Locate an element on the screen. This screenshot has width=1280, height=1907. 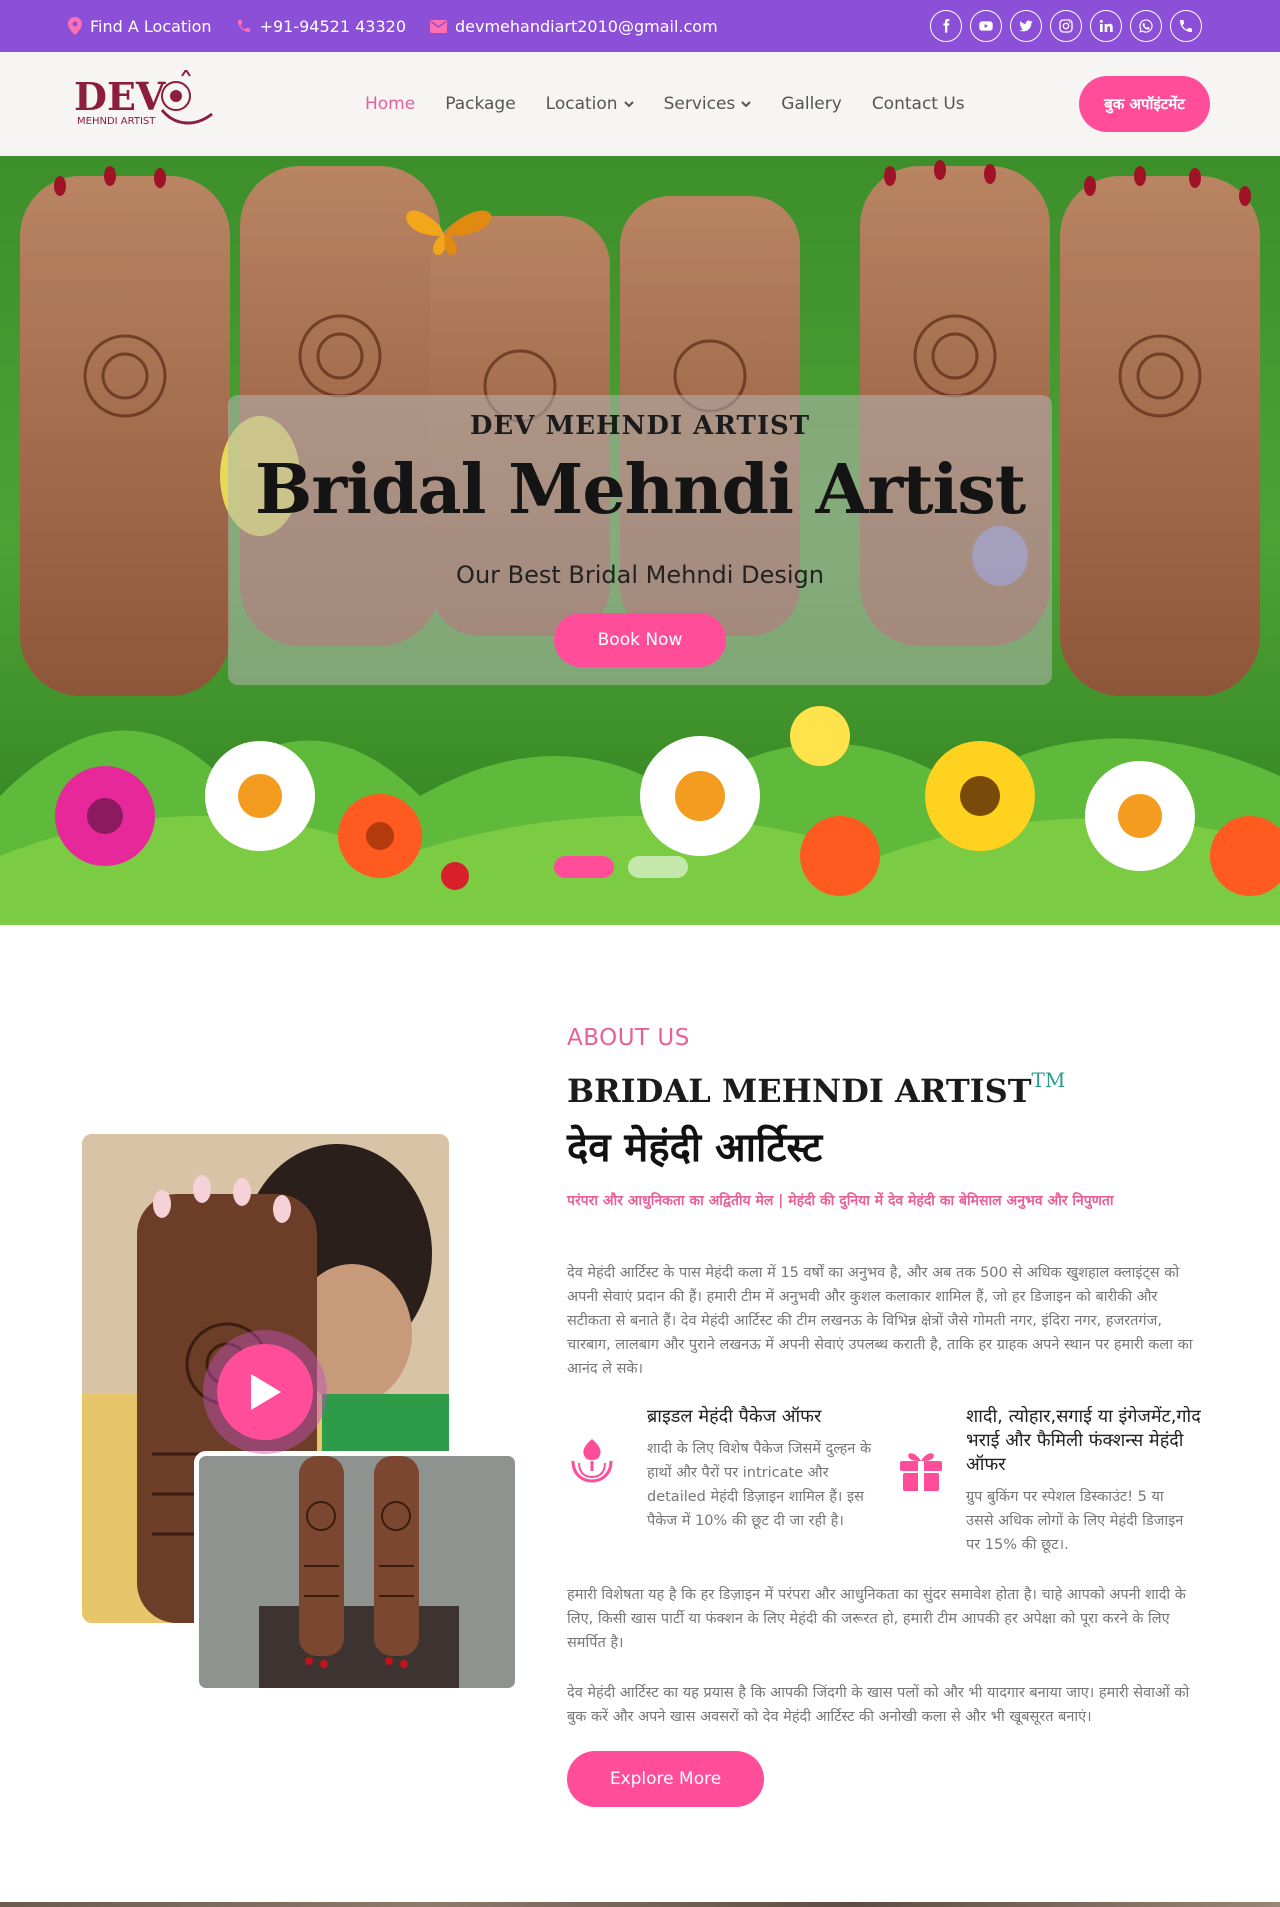
hero-tagline: Our Best Bridal Mehndi Design is located at coordinates (640, 575).